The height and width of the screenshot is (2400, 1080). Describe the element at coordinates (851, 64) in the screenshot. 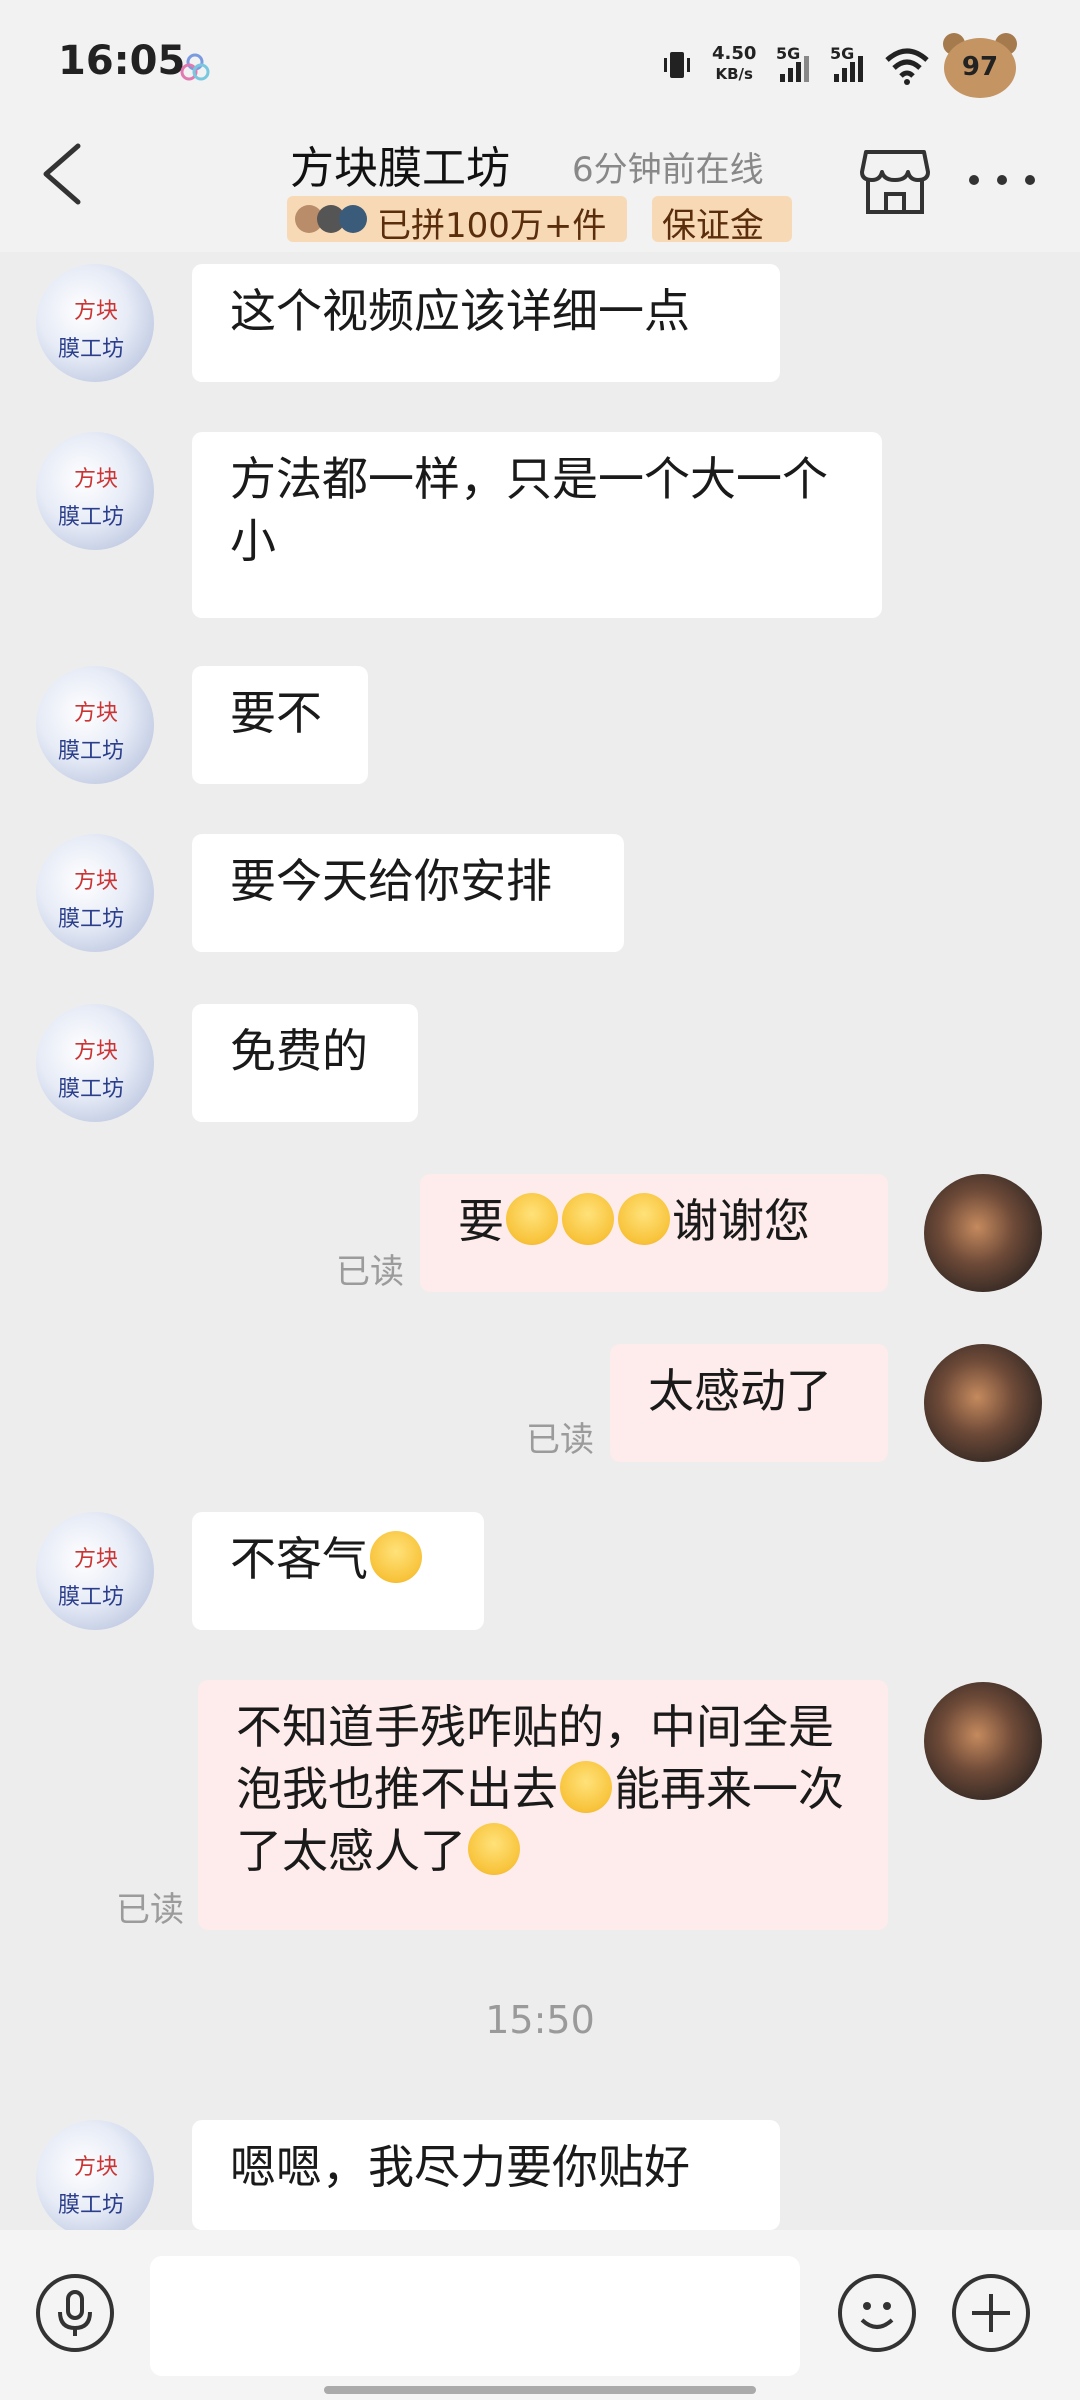

I see `signal-2-icon: 5G` at that location.